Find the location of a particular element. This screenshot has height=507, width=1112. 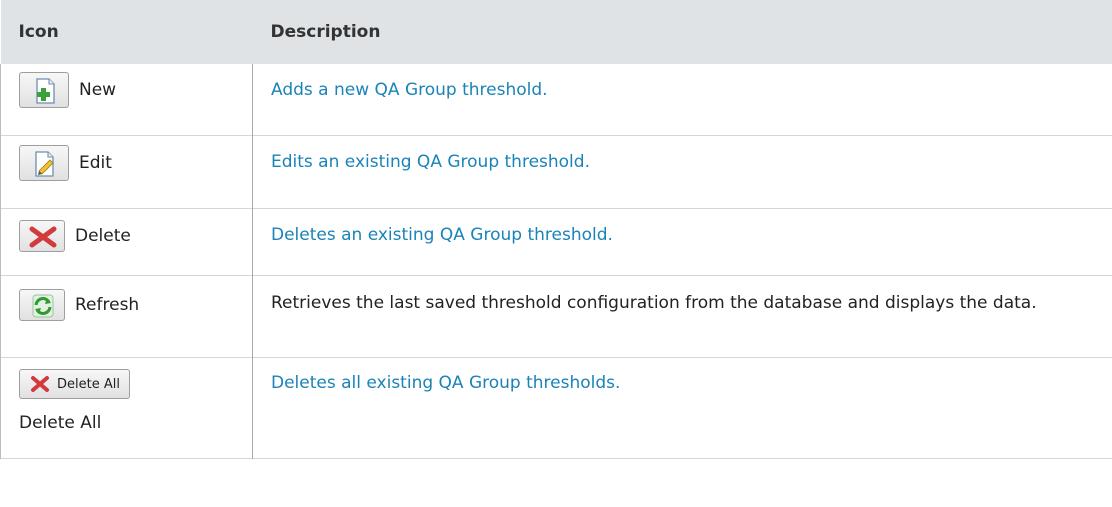

delete-all-icon is located at coordinates (40, 384).